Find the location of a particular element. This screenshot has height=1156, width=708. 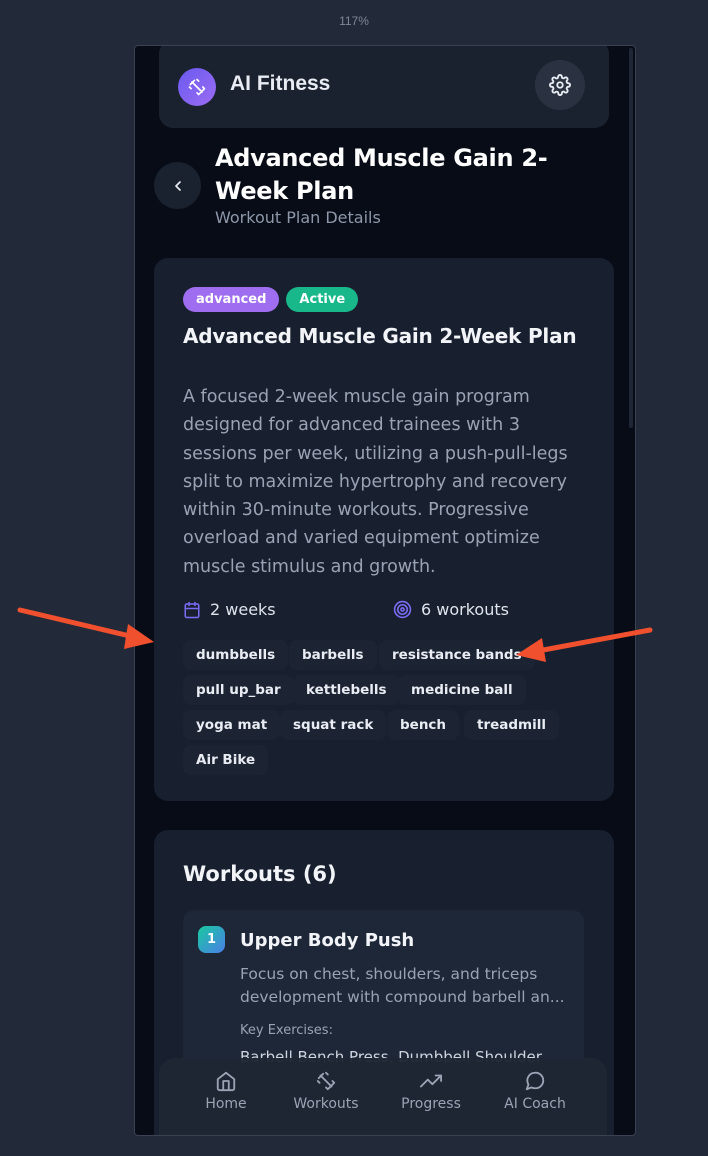

zoom-level: 117% is located at coordinates (354, 21).